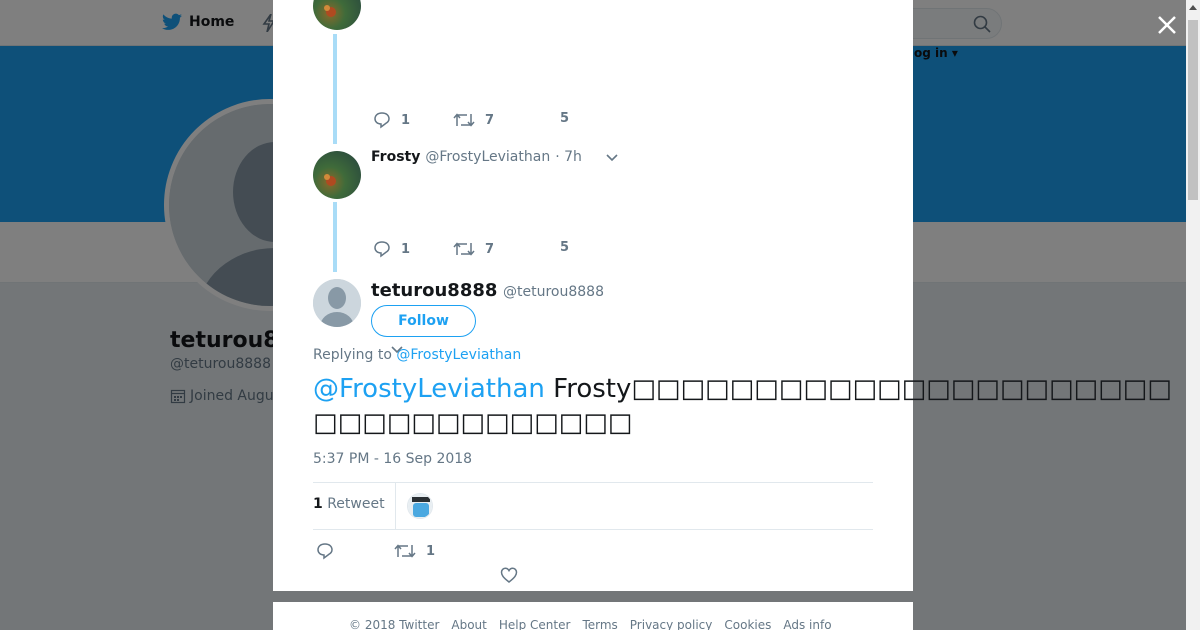 This screenshot has width=1200, height=630. What do you see at coordinates (392, 459) in the screenshot?
I see `tweet-timestamp: 5:37 PM - 16 Sep 2018` at bounding box center [392, 459].